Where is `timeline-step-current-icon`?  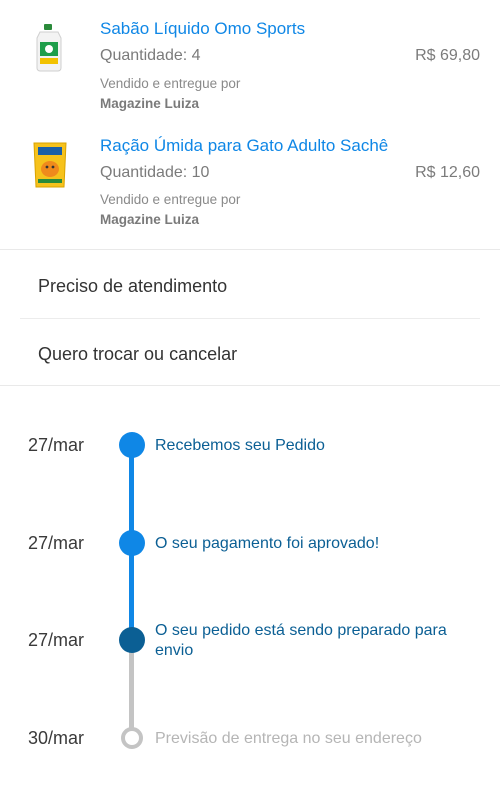 timeline-step-current-icon is located at coordinates (132, 640).